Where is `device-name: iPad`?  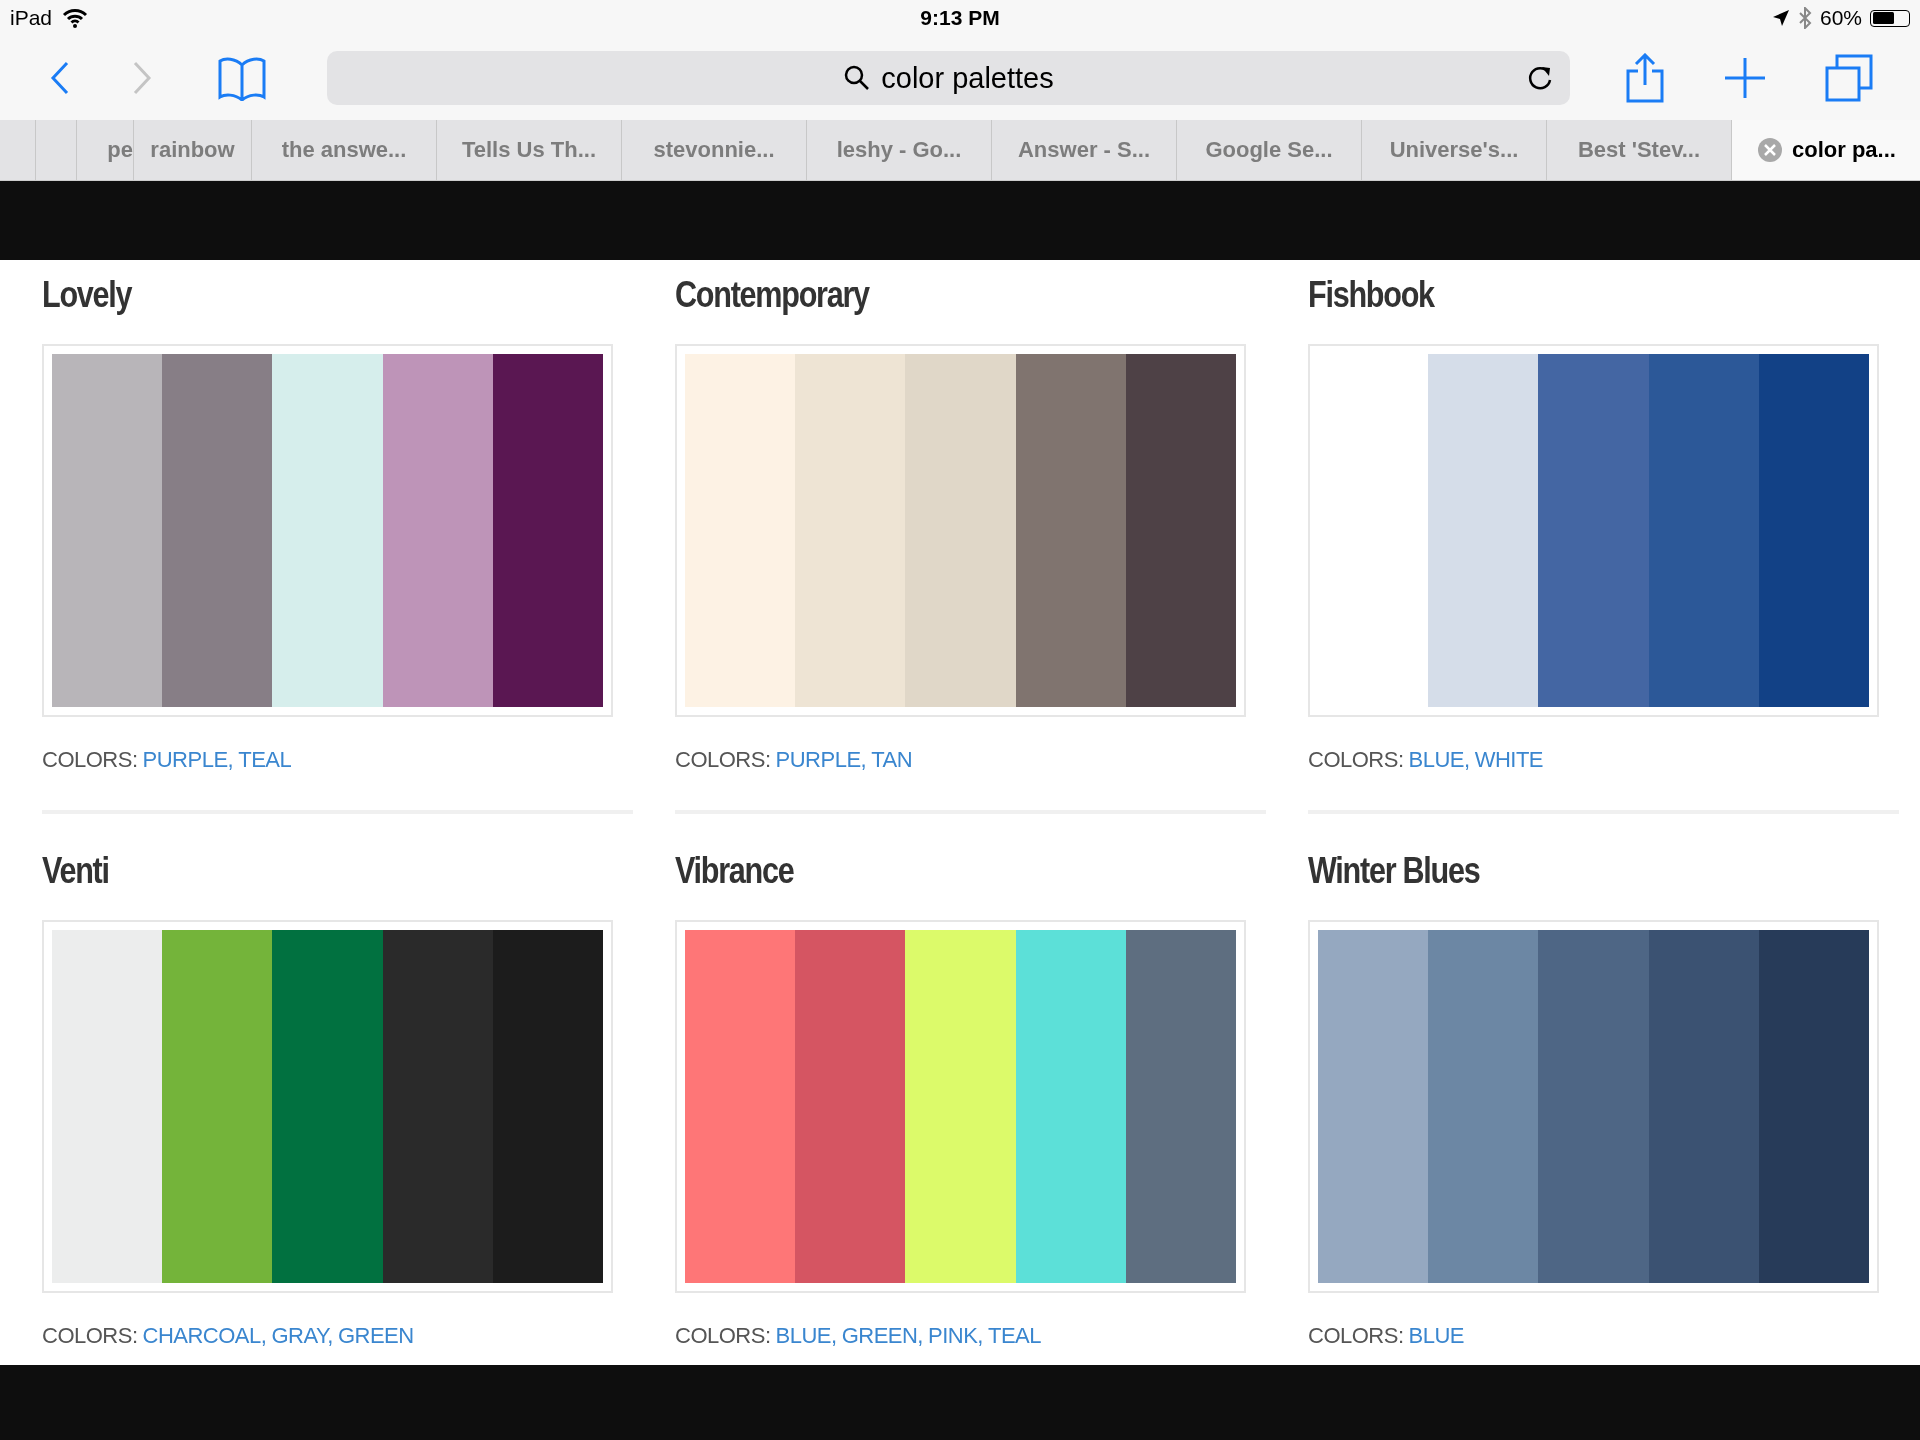 device-name: iPad is located at coordinates (31, 18).